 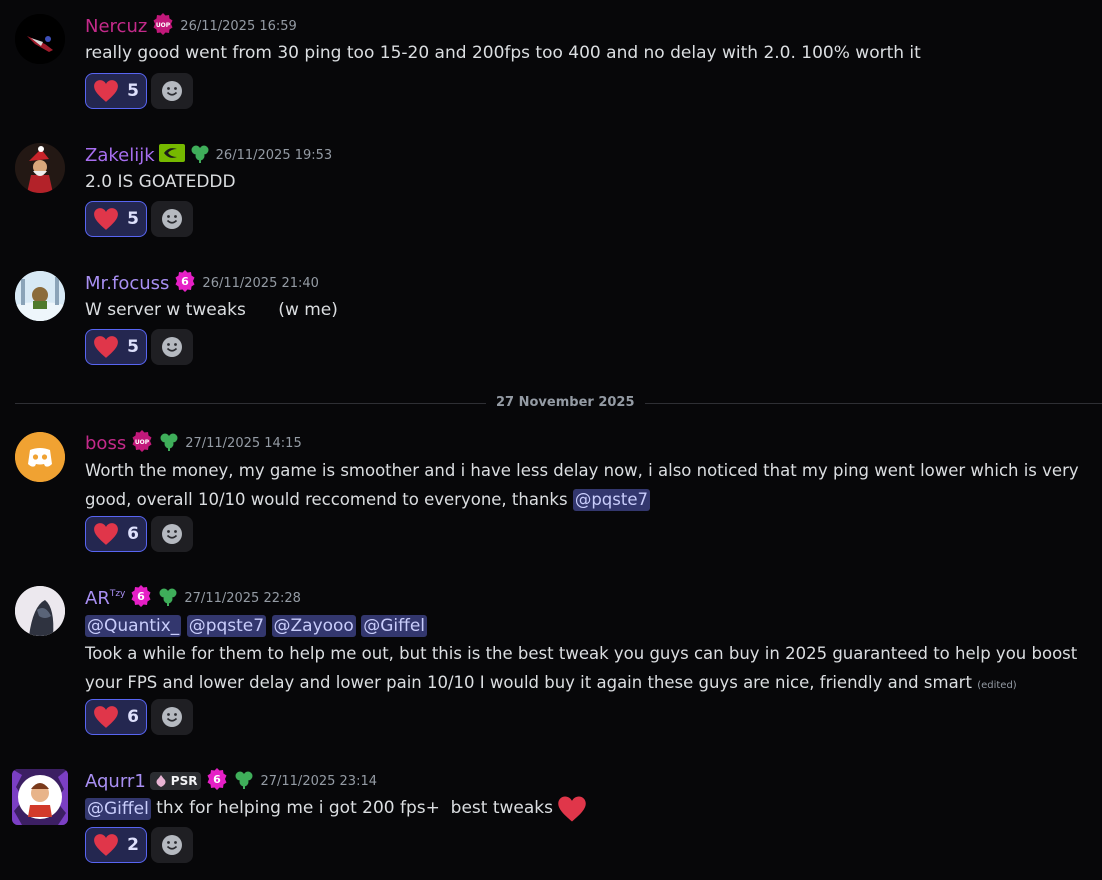 I want to click on clan-tag: PSR, so click(x=175, y=781).